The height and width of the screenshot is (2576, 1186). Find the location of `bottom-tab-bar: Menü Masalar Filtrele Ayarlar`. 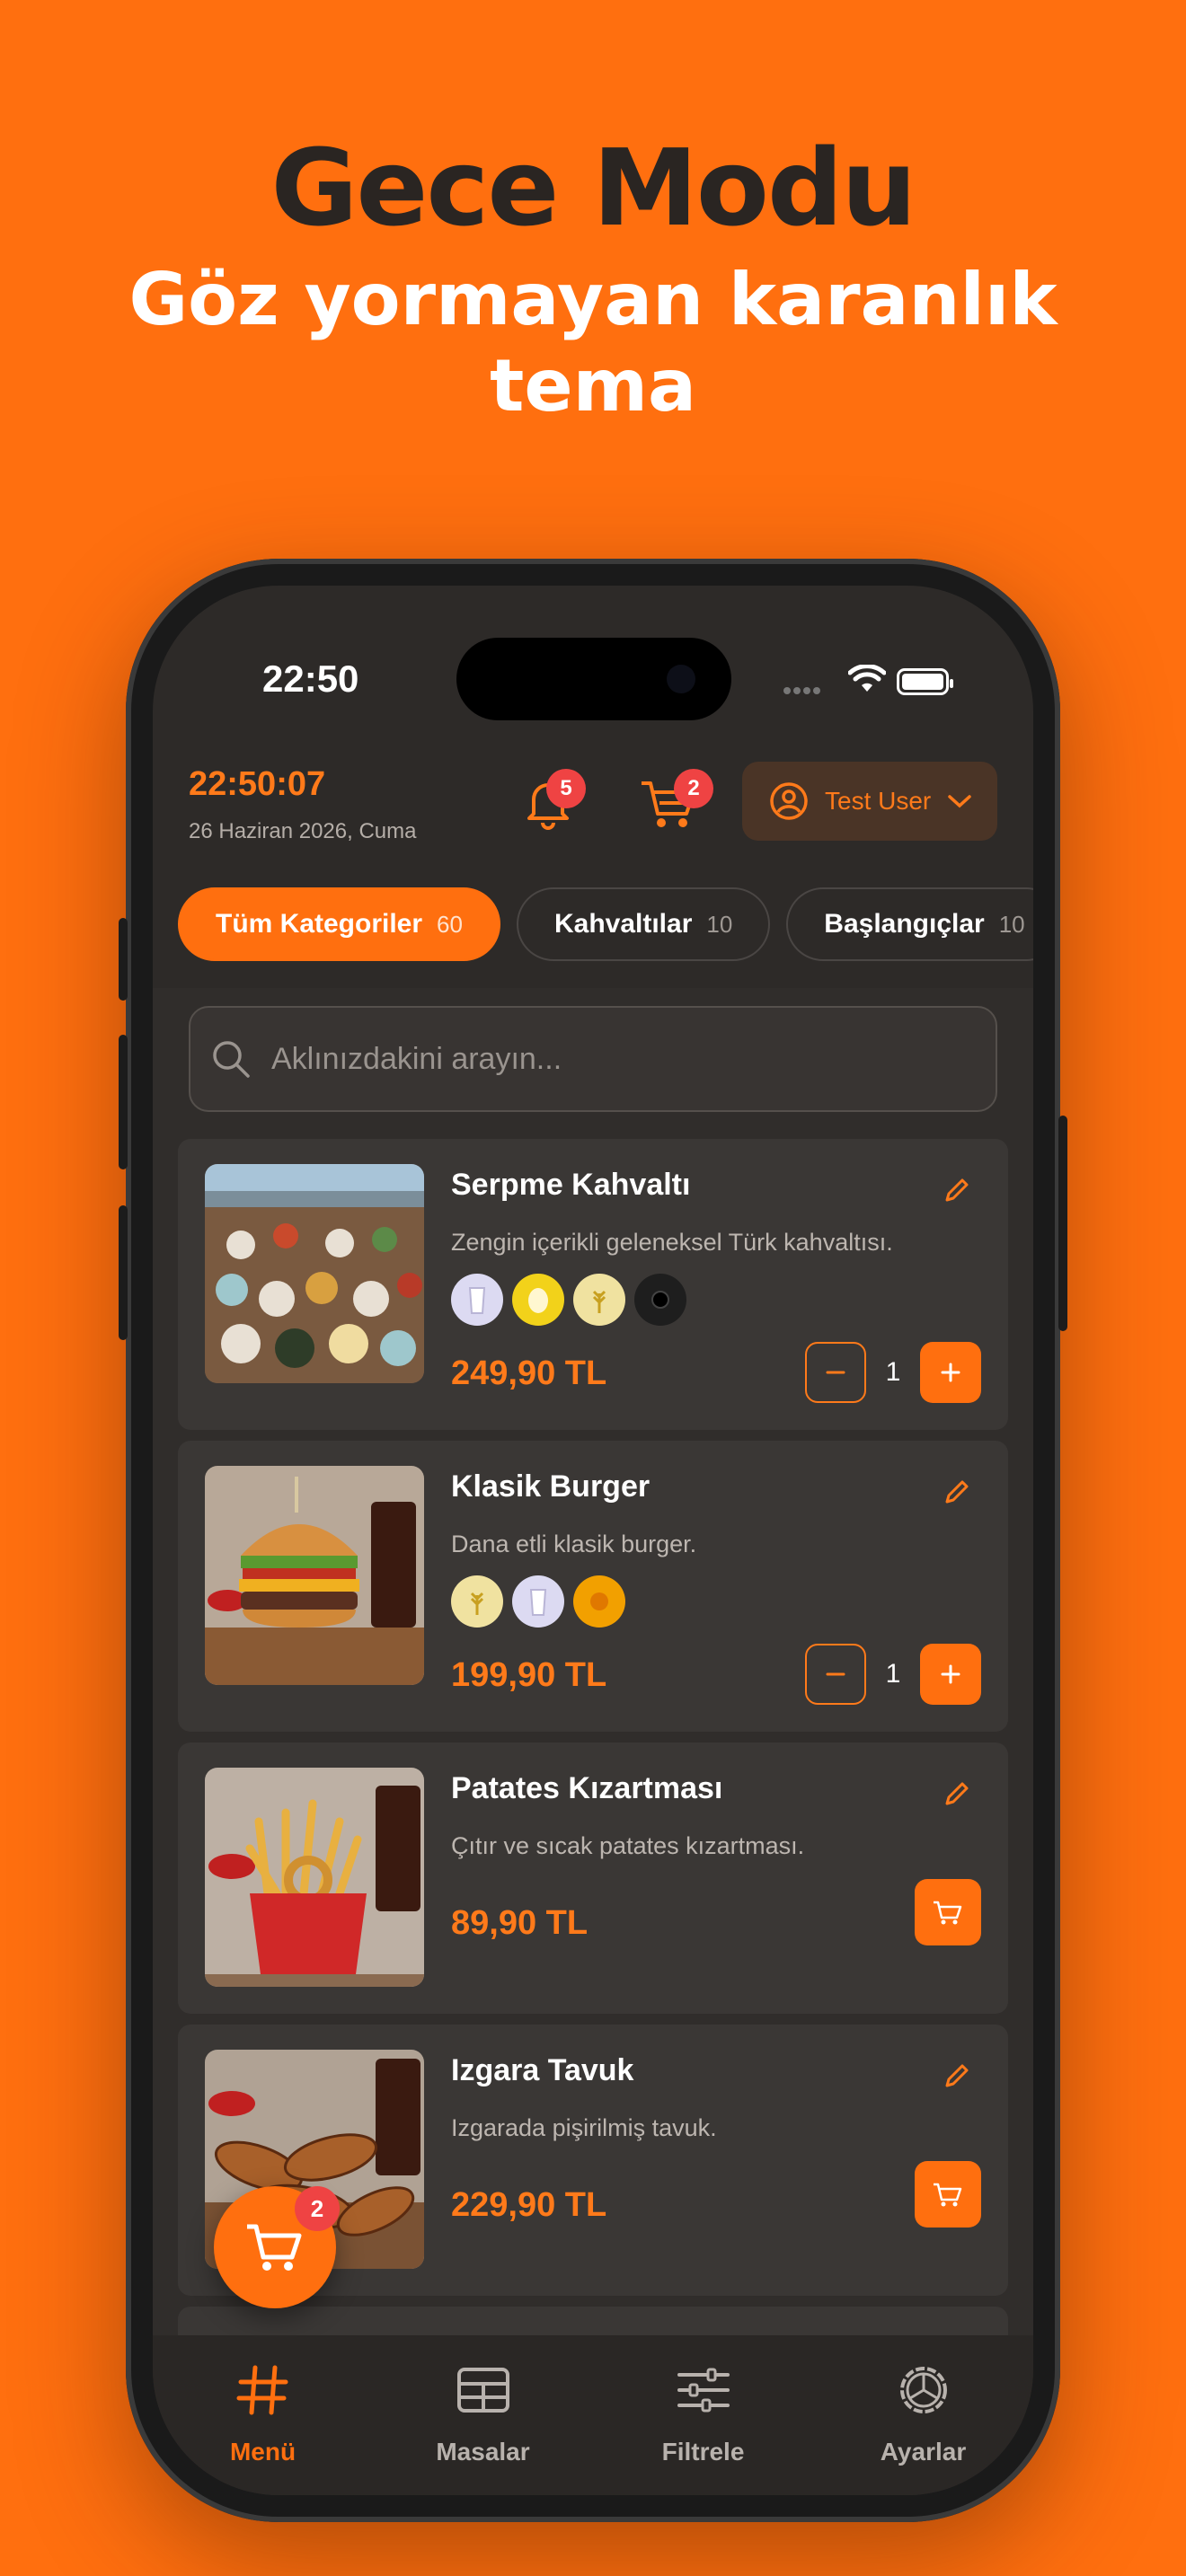

bottom-tab-bar: Menü Masalar Filtrele Ayarlar is located at coordinates (593, 2415).